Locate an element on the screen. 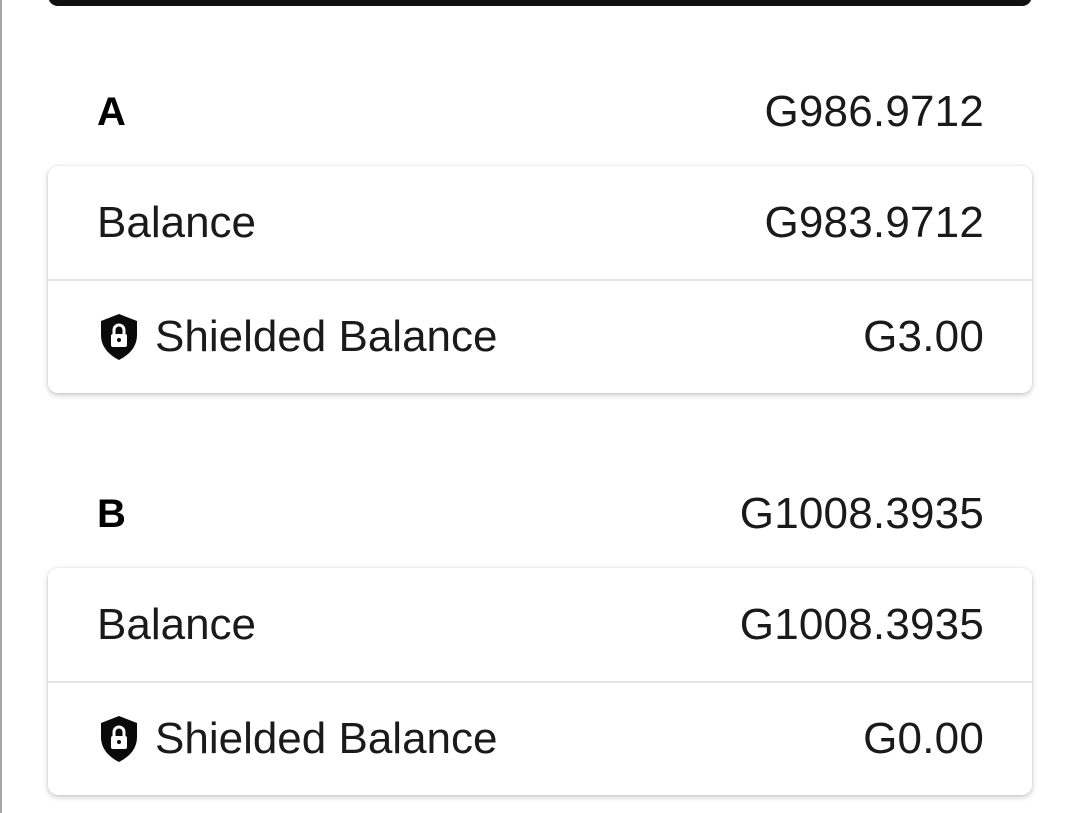 The height and width of the screenshot is (813, 1080). shielded-balance-value: G3.00 is located at coordinates (923, 336).